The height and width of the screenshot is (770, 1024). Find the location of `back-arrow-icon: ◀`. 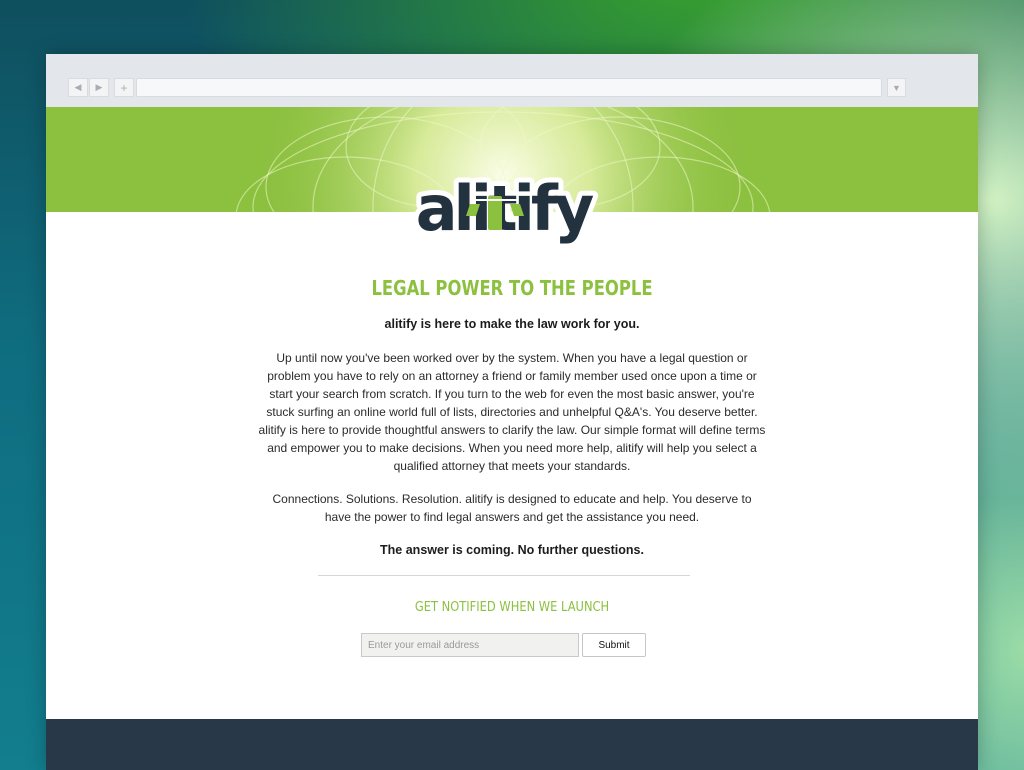

back-arrow-icon: ◀ is located at coordinates (78, 87).